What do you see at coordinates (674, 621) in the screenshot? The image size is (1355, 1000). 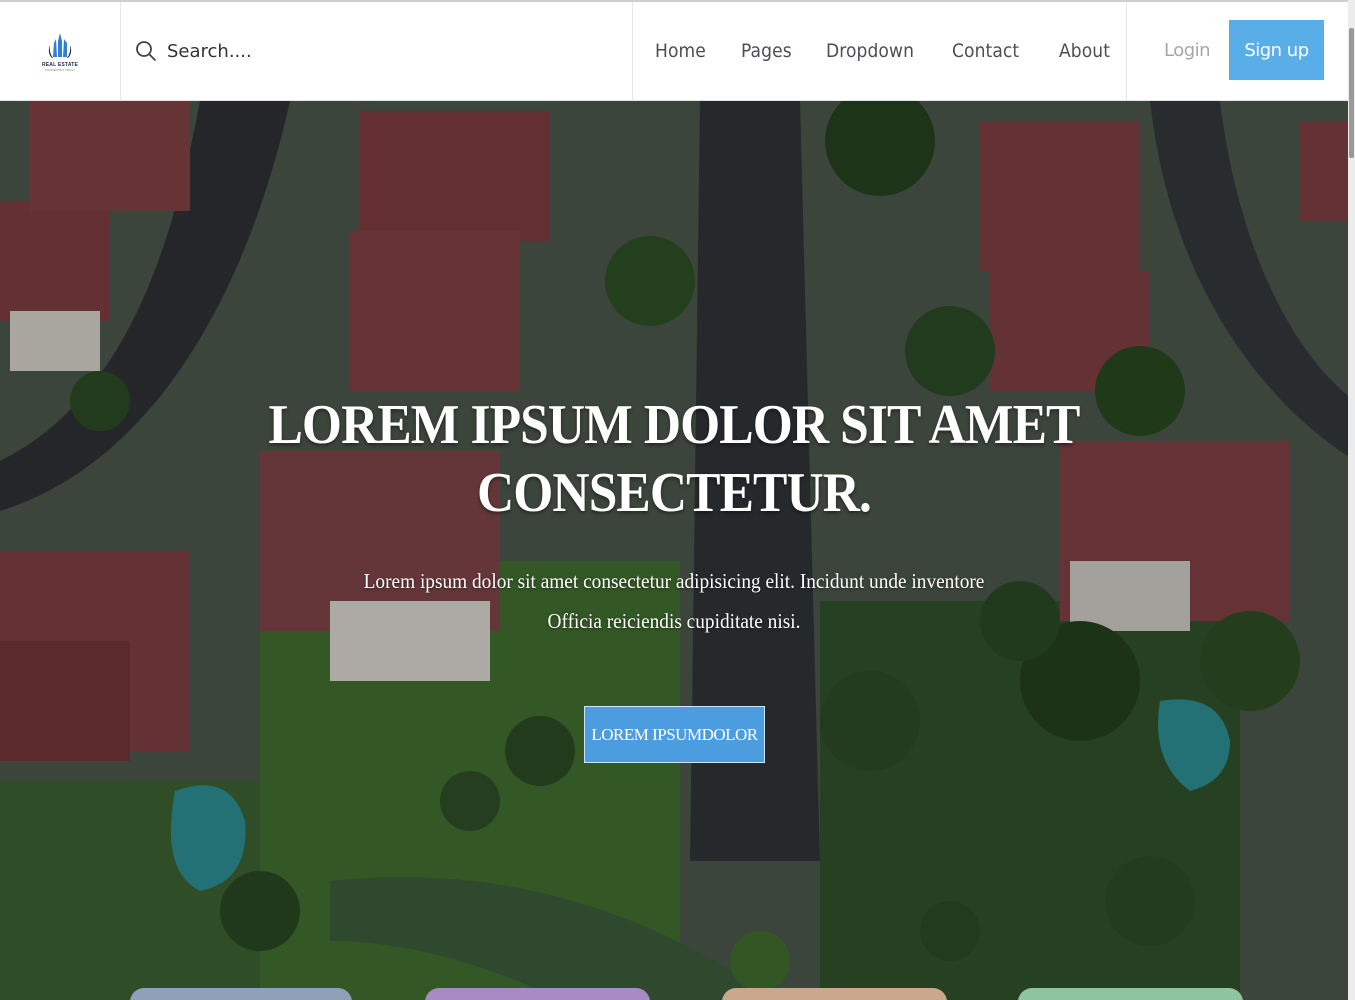 I see `hero-subtext-line2: Officia reiciendis cupiditate nisi.` at bounding box center [674, 621].